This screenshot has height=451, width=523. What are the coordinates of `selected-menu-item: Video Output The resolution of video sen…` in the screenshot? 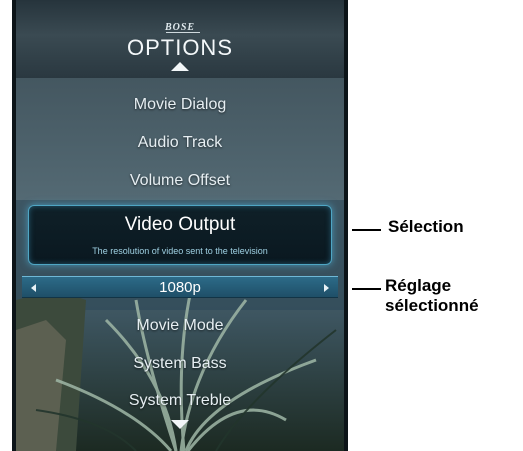 It's located at (180, 235).